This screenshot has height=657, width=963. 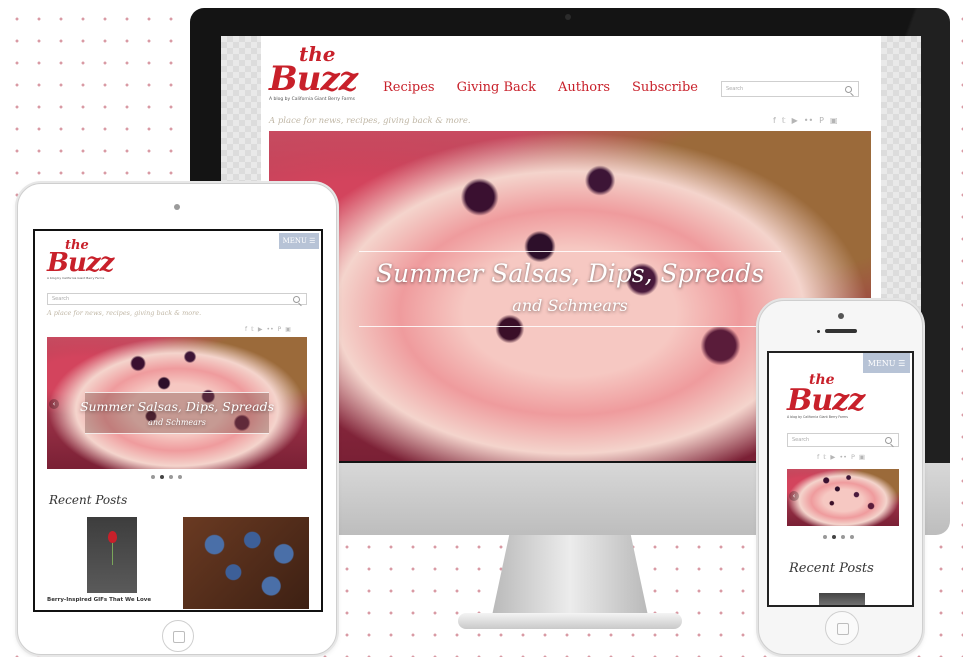 What do you see at coordinates (99, 600) in the screenshot?
I see `post-title-link: Berry-Inspired GIFs That We Love` at bounding box center [99, 600].